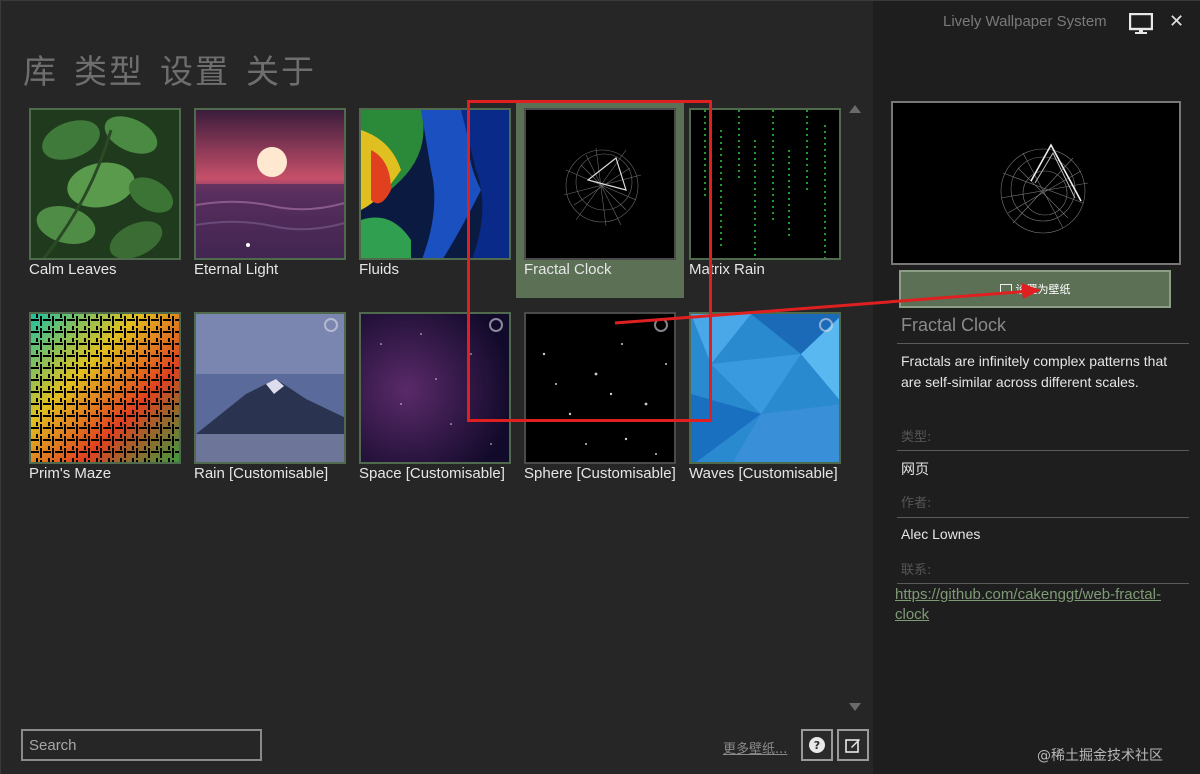  I want to click on tile-label: Matrix Rain, so click(727, 269).